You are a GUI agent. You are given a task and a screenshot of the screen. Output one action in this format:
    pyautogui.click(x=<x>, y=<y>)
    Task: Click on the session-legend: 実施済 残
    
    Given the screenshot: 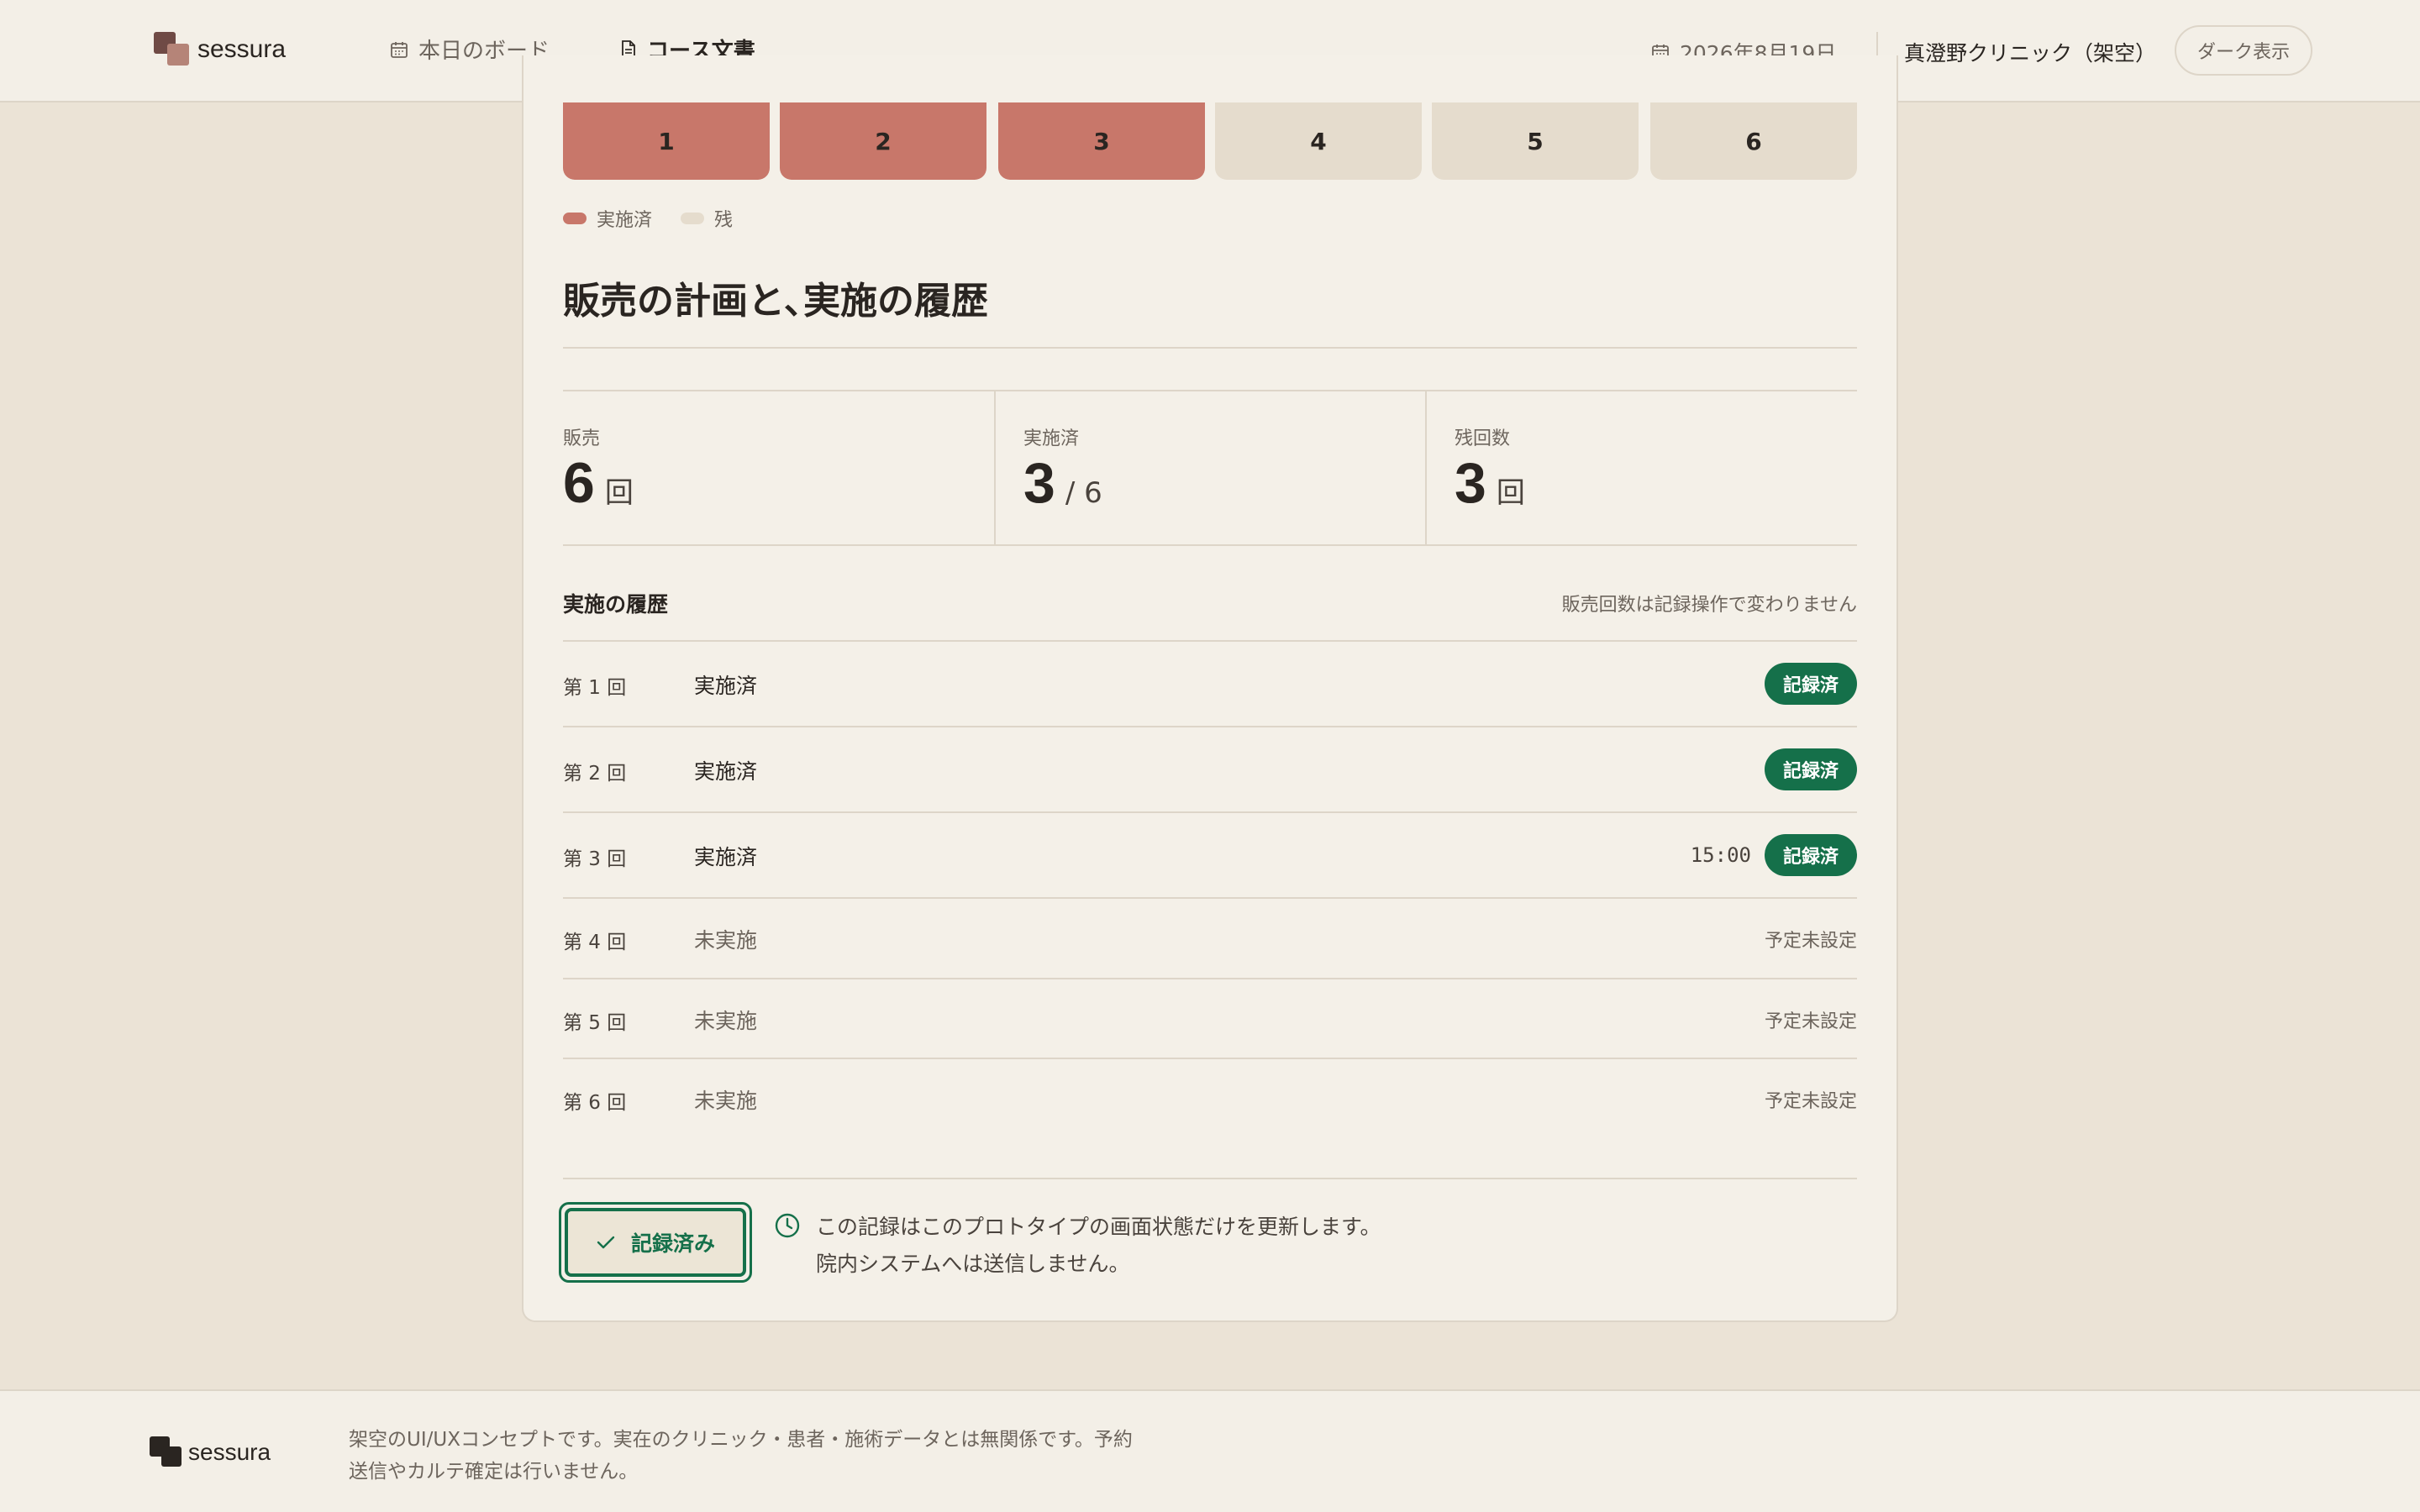 What is the action you would take?
    pyautogui.click(x=662, y=218)
    